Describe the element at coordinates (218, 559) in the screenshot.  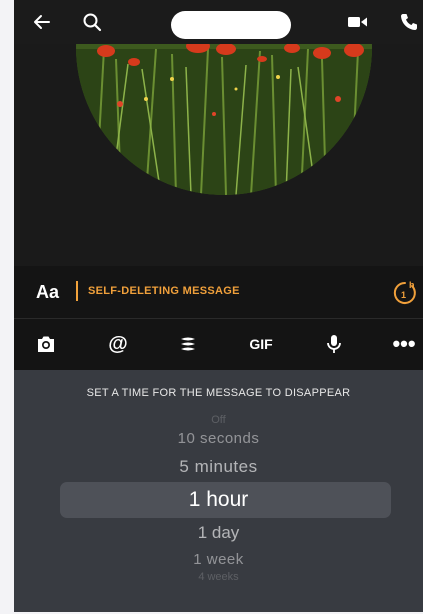
I see `picker-option-1-week: 1 week` at that location.